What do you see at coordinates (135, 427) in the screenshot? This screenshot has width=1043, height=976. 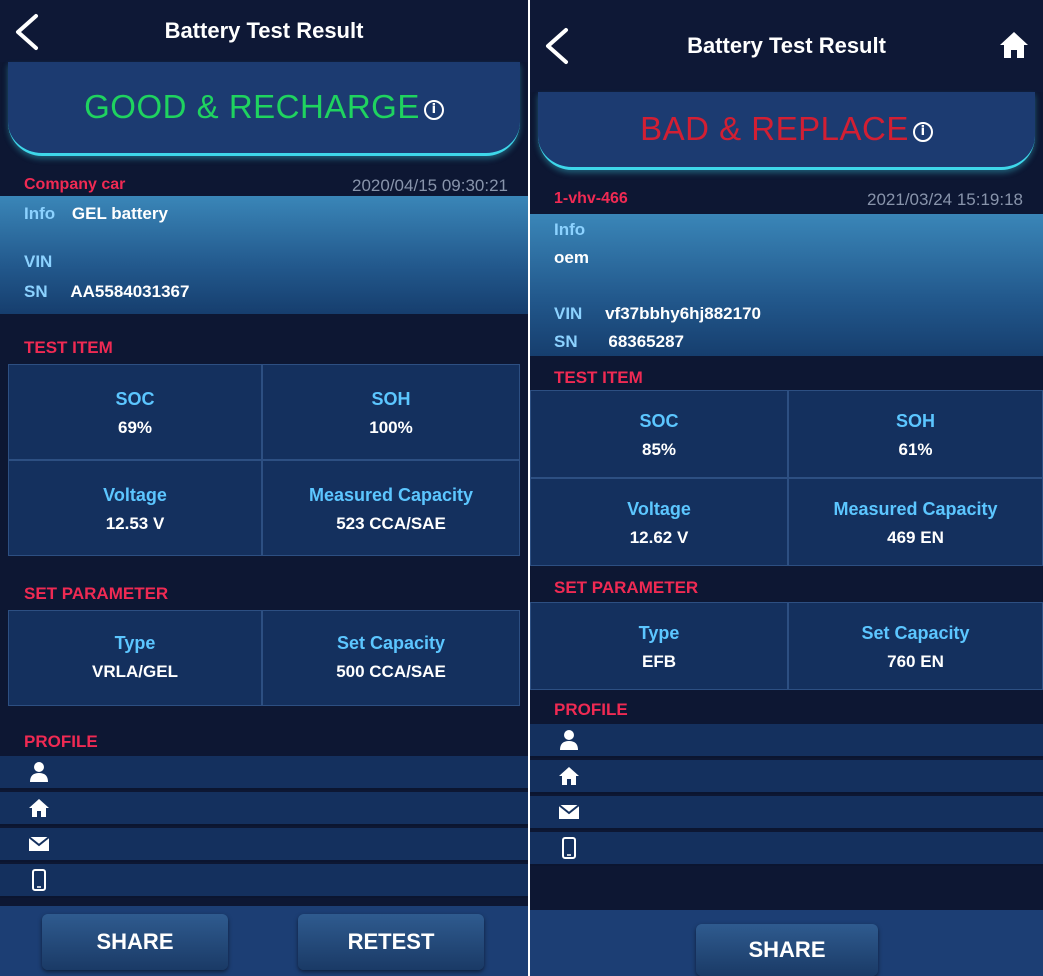 I see `cell-value: 69%` at bounding box center [135, 427].